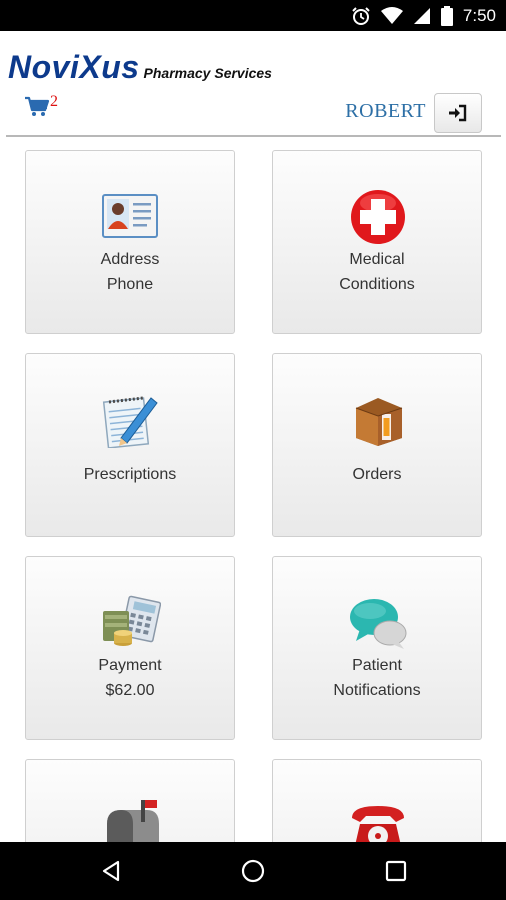 This screenshot has height=900, width=506. I want to click on tile-address-phone: Address Phone, so click(130, 242).